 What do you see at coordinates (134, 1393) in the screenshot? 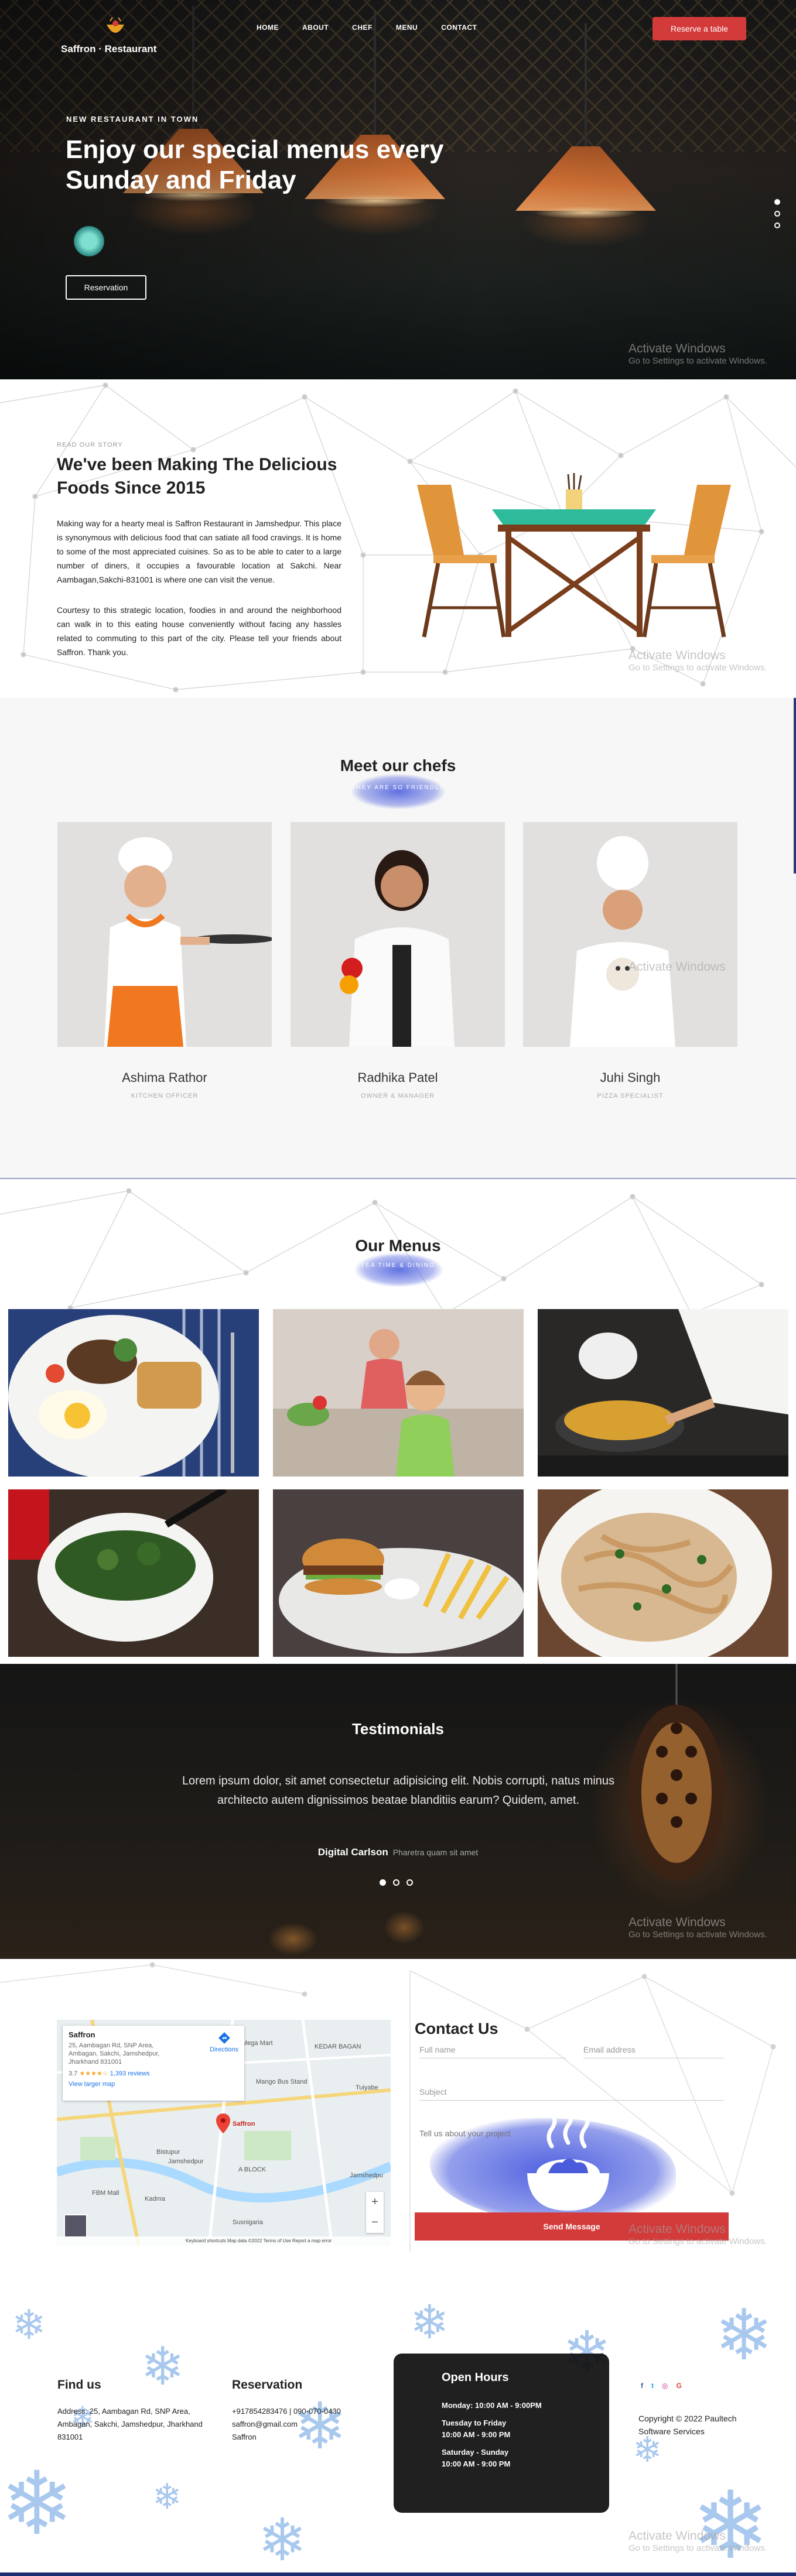
I see `menu-image-breakfast` at bounding box center [134, 1393].